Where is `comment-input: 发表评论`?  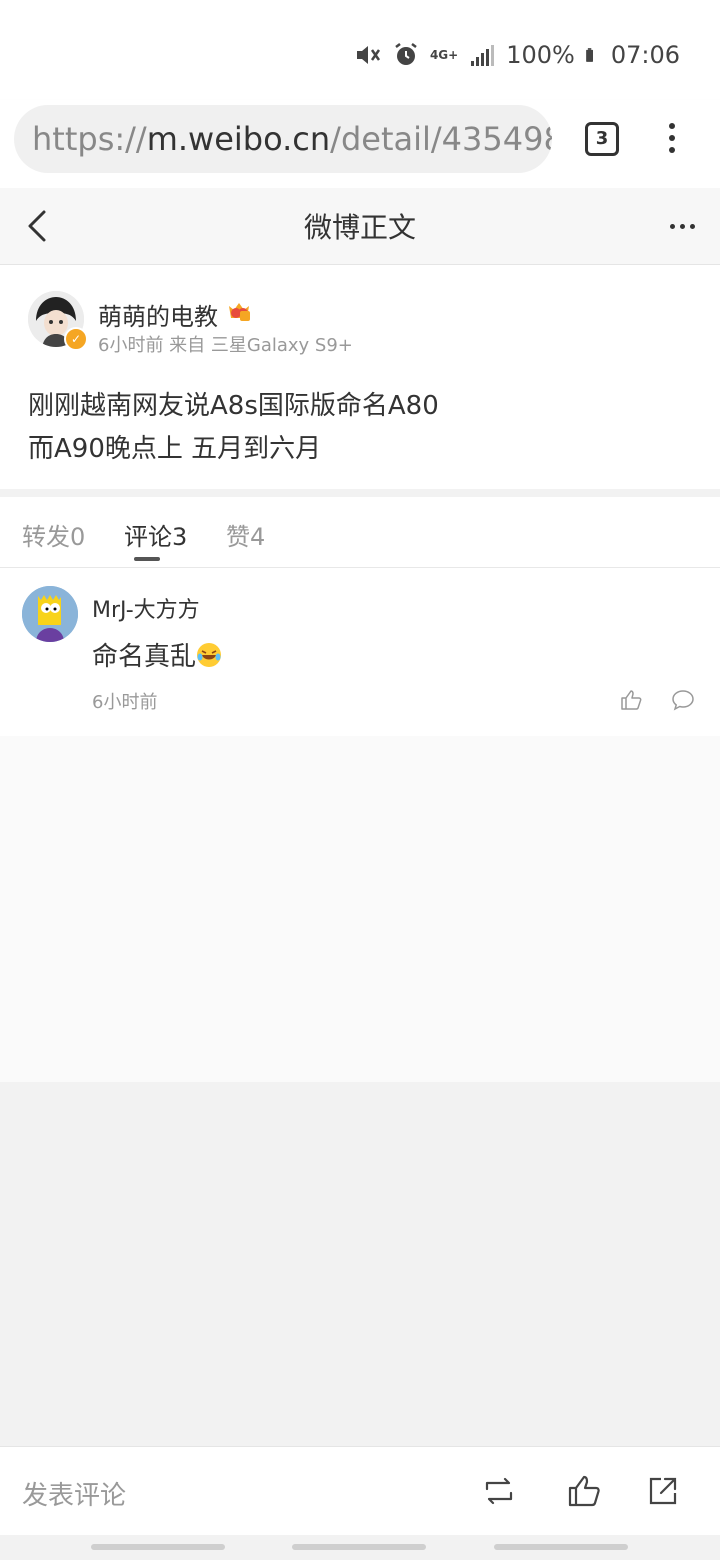
comment-input: 发表评论 is located at coordinates (74, 1493).